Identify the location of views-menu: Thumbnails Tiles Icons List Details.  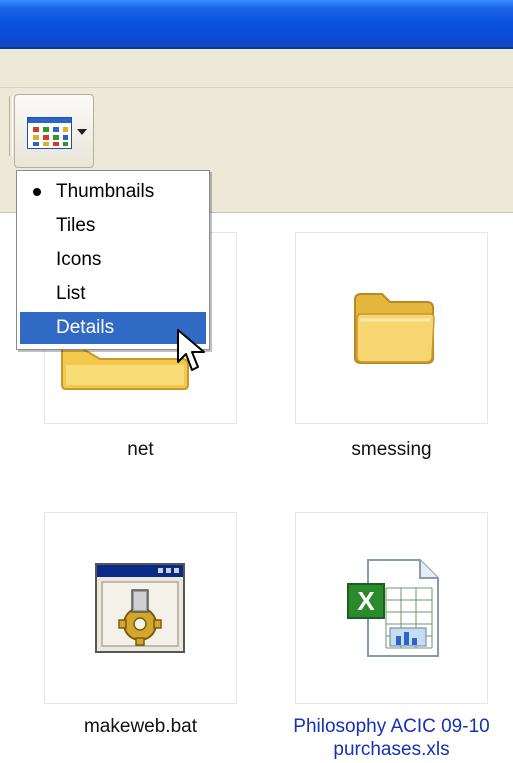
(113, 260).